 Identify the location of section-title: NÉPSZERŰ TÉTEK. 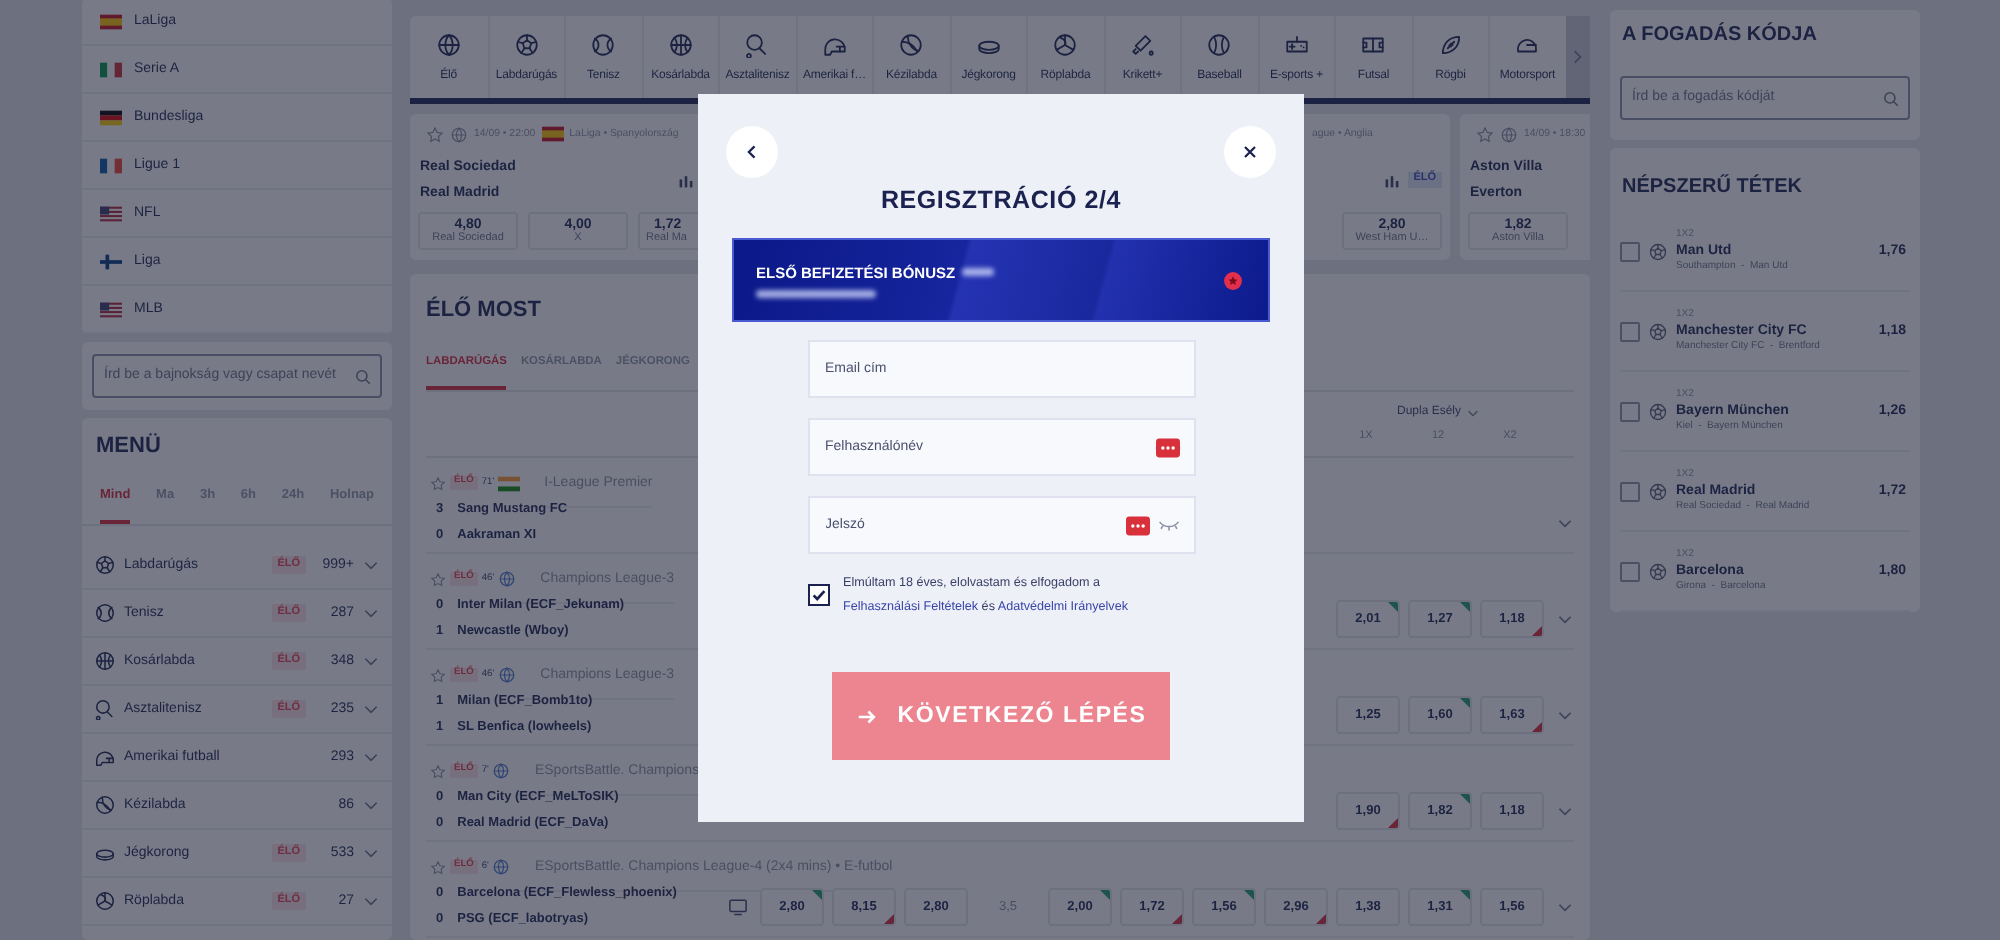
(1711, 188).